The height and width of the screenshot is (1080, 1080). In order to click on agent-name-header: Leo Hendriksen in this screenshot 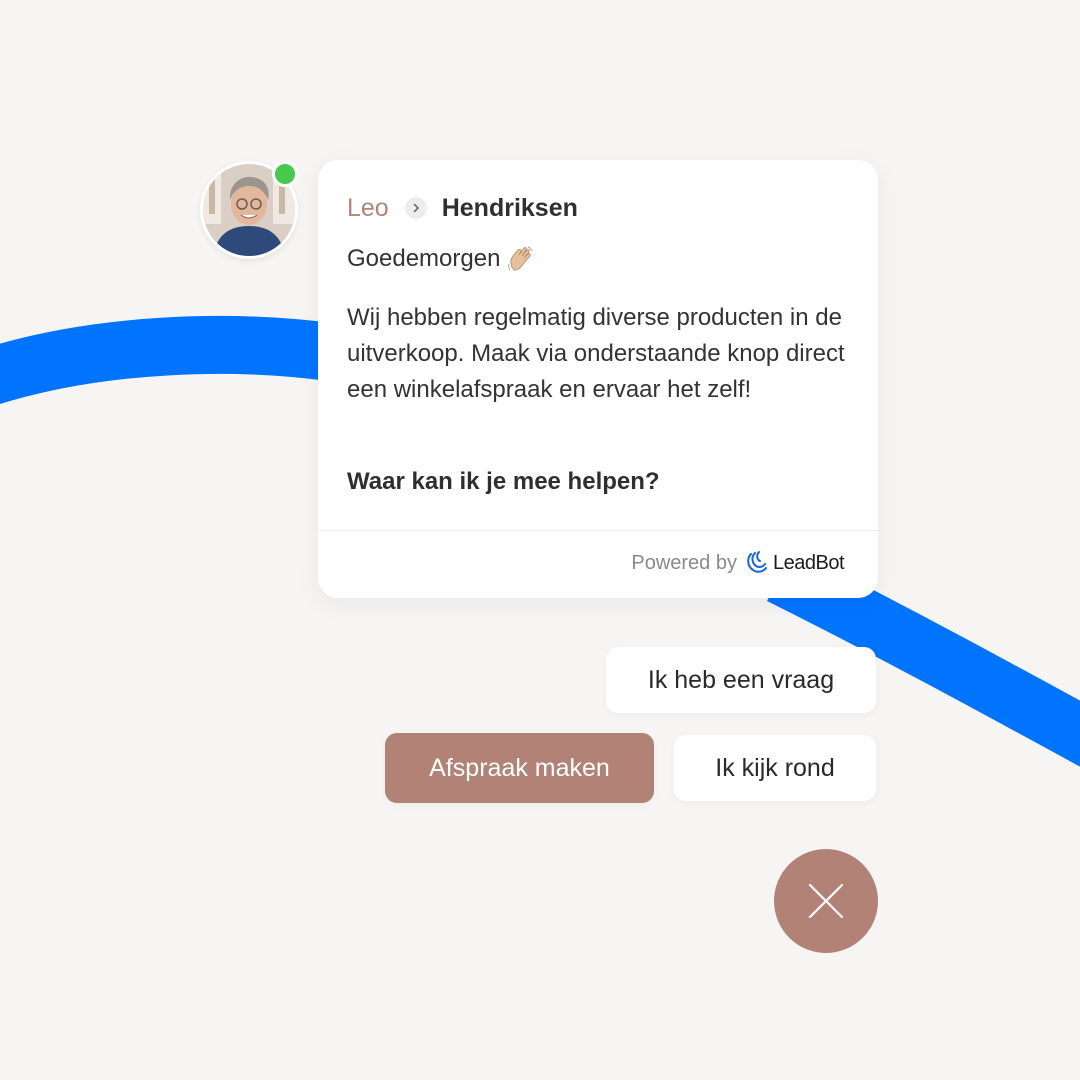, I will do `click(462, 208)`.